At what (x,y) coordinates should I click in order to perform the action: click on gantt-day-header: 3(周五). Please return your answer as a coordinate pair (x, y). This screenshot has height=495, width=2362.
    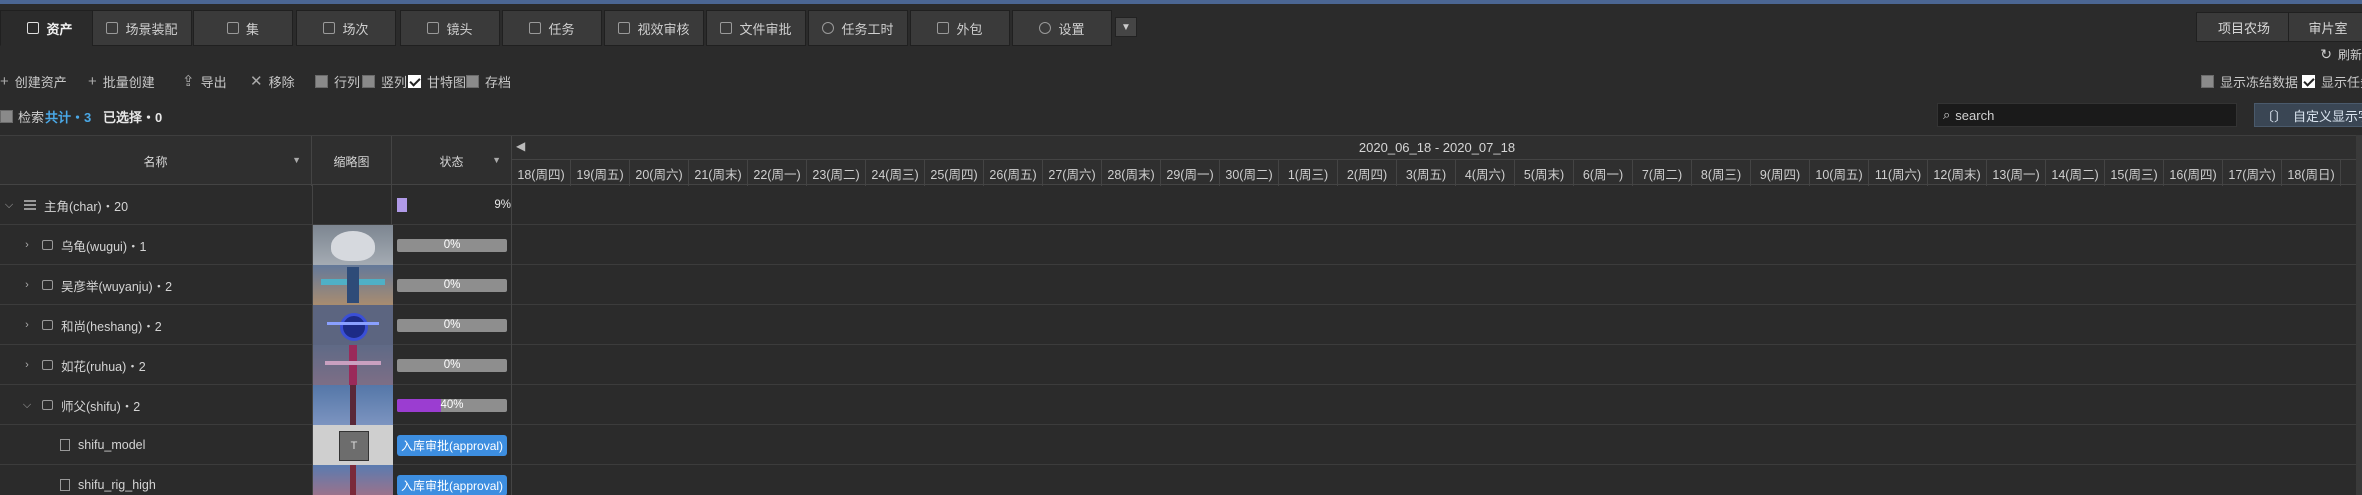
    Looking at the image, I should click on (1426, 173).